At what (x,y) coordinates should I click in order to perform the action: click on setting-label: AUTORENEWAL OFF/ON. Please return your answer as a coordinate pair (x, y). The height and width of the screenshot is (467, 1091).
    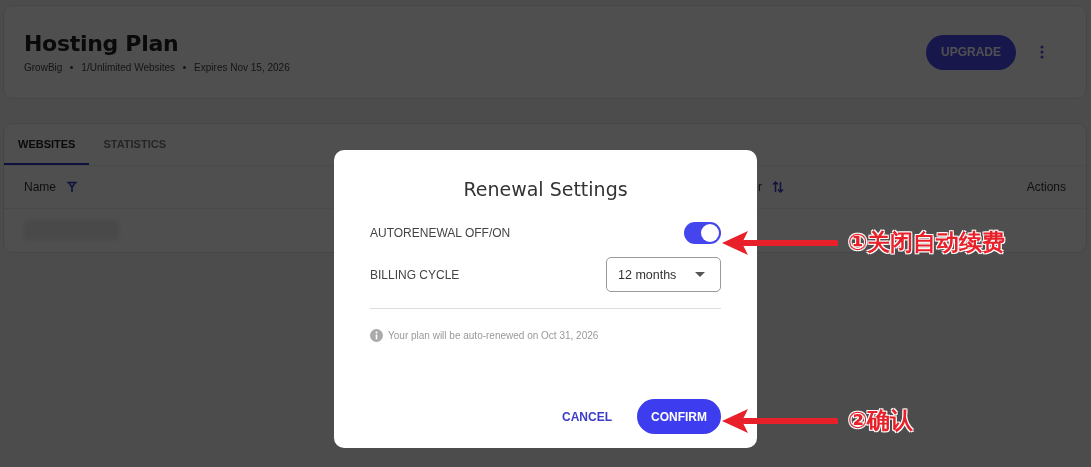
    Looking at the image, I should click on (440, 233).